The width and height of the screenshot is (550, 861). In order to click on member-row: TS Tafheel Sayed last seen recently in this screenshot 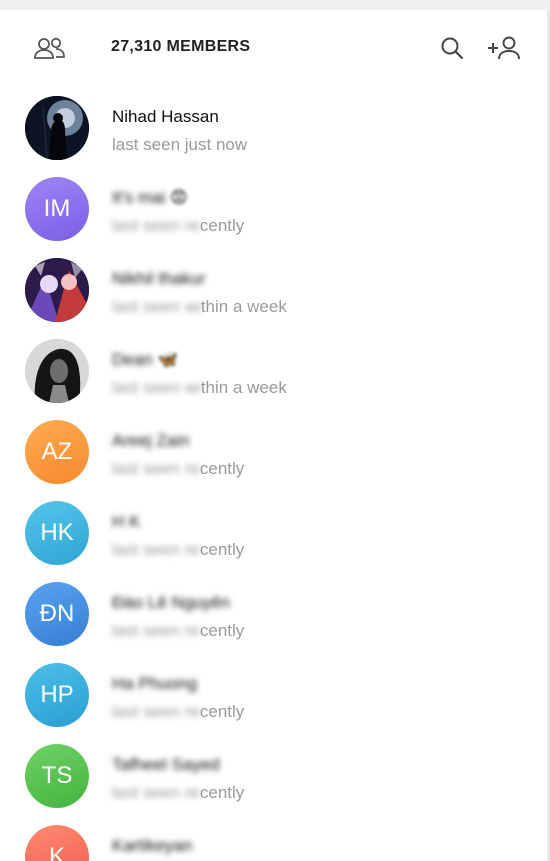, I will do `click(273, 774)`.